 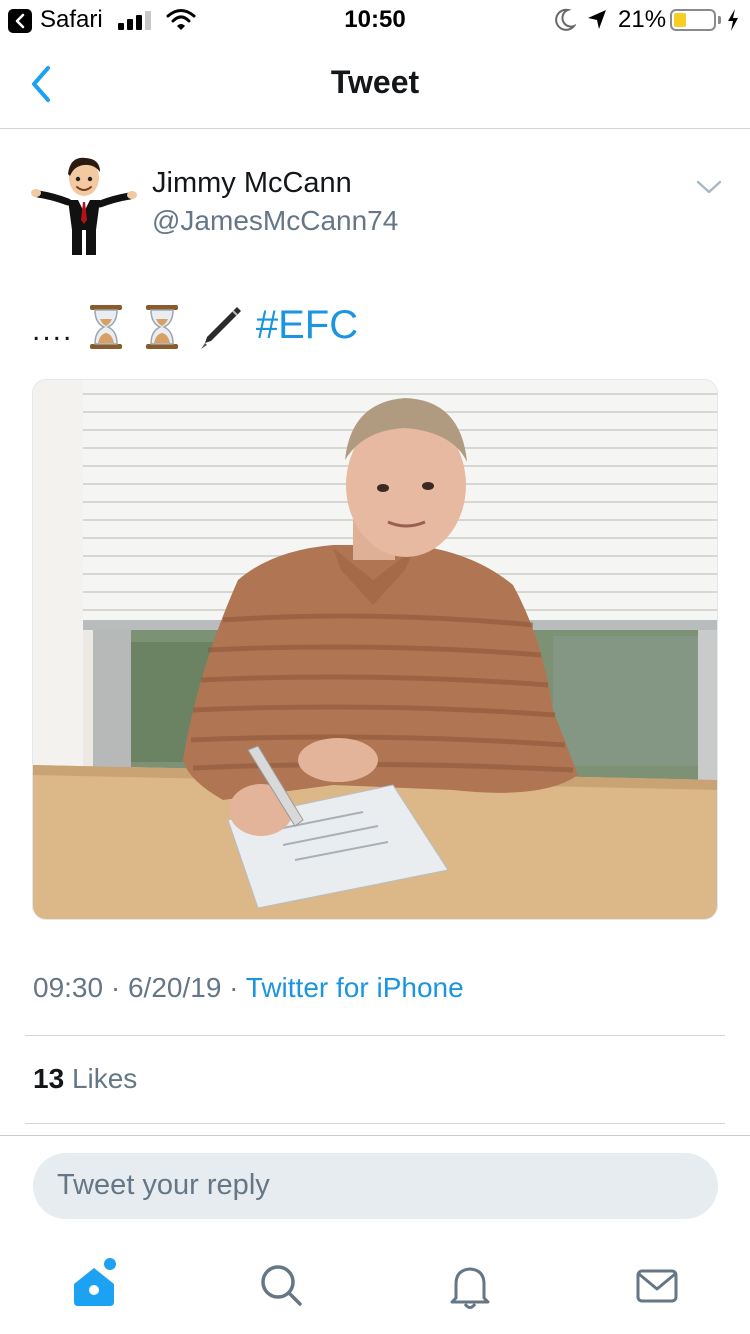 What do you see at coordinates (693, 20) in the screenshot?
I see `battery-icon` at bounding box center [693, 20].